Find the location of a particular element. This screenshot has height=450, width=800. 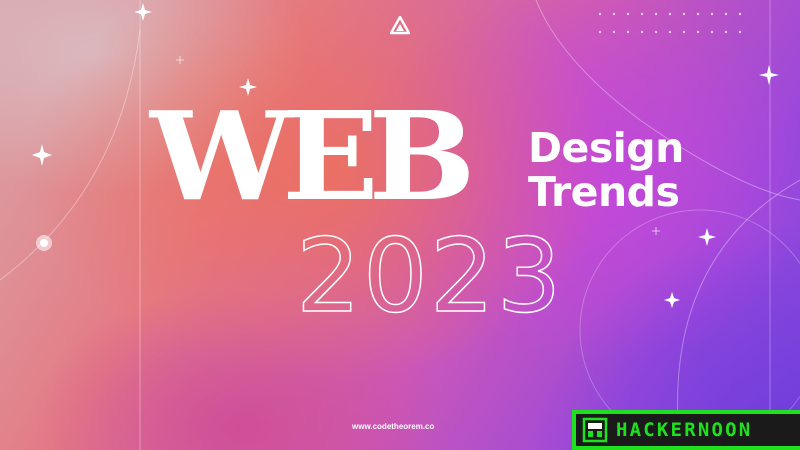

hackernoon-badge-inner: HACKERNOON is located at coordinates (688, 430).